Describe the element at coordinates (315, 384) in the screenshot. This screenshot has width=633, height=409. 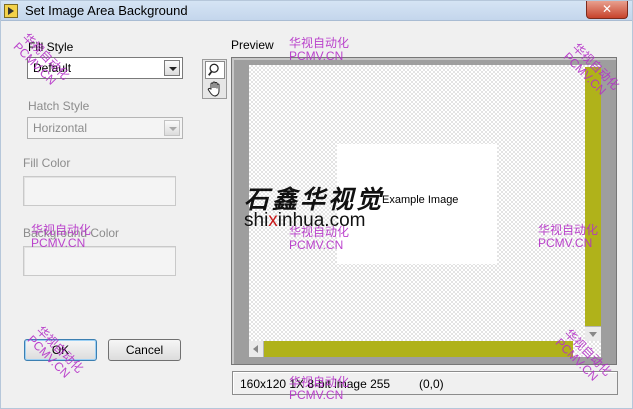
I see `image-info-text: 160x120 1X 8-bit image 255` at that location.